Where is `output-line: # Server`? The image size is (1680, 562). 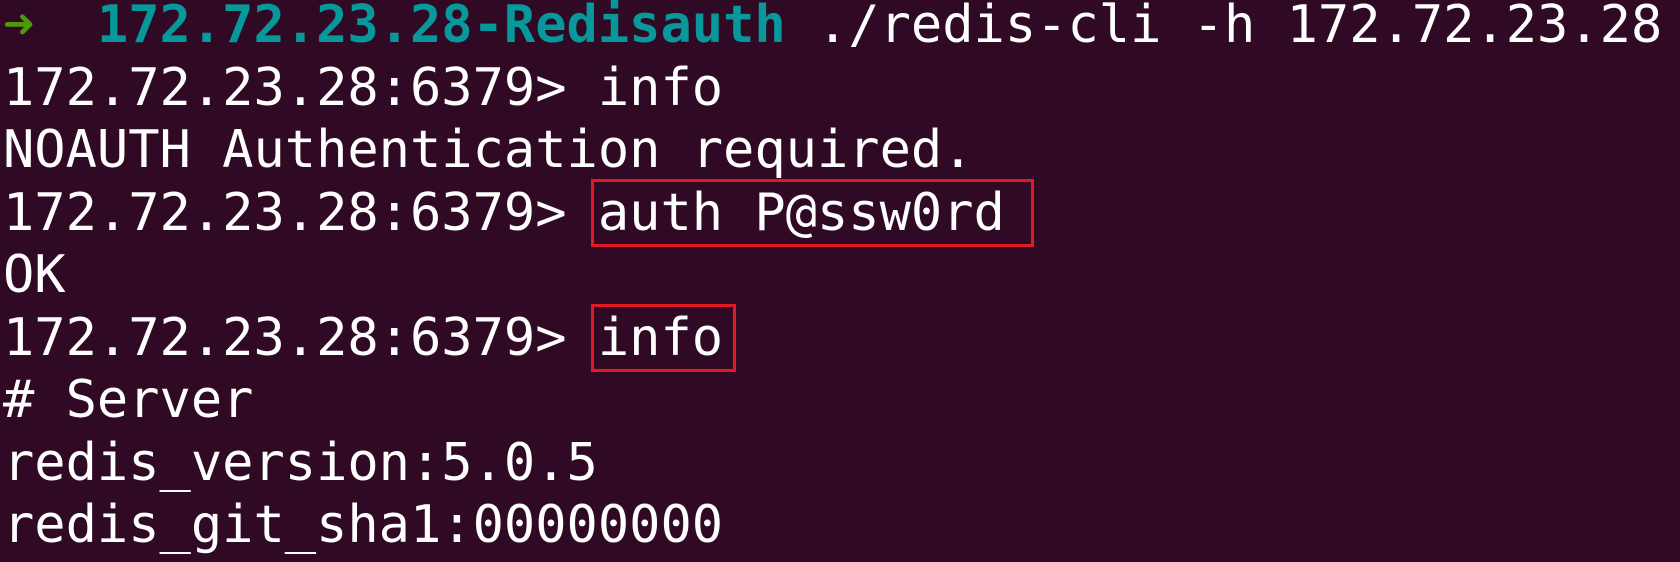
output-line: # Server is located at coordinates (128, 400).